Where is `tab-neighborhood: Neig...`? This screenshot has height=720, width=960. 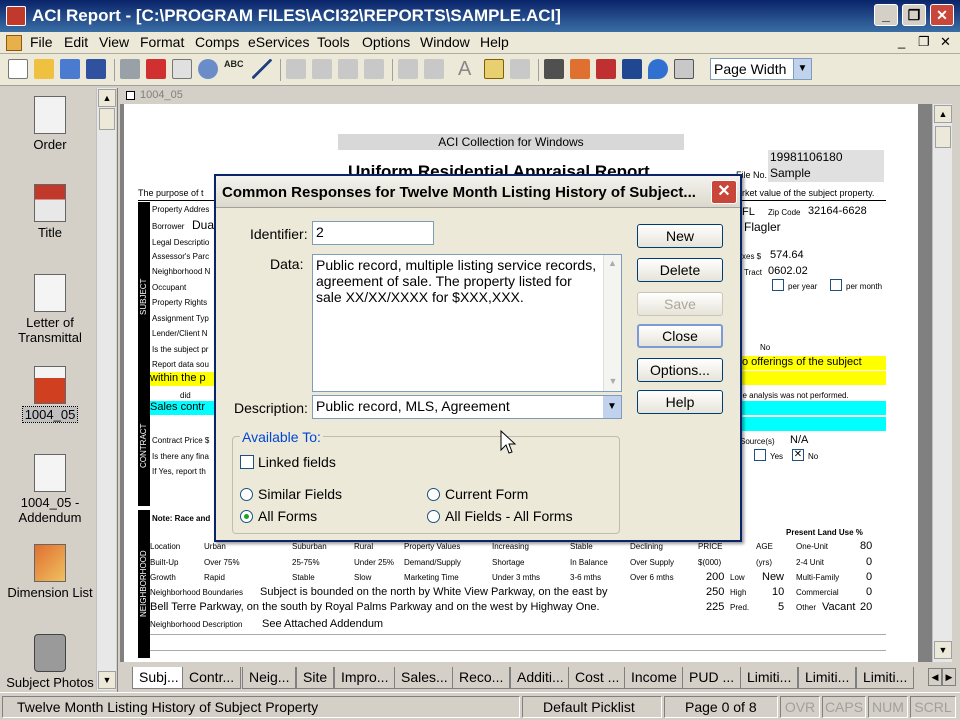 tab-neighborhood: Neig... is located at coordinates (269, 678).